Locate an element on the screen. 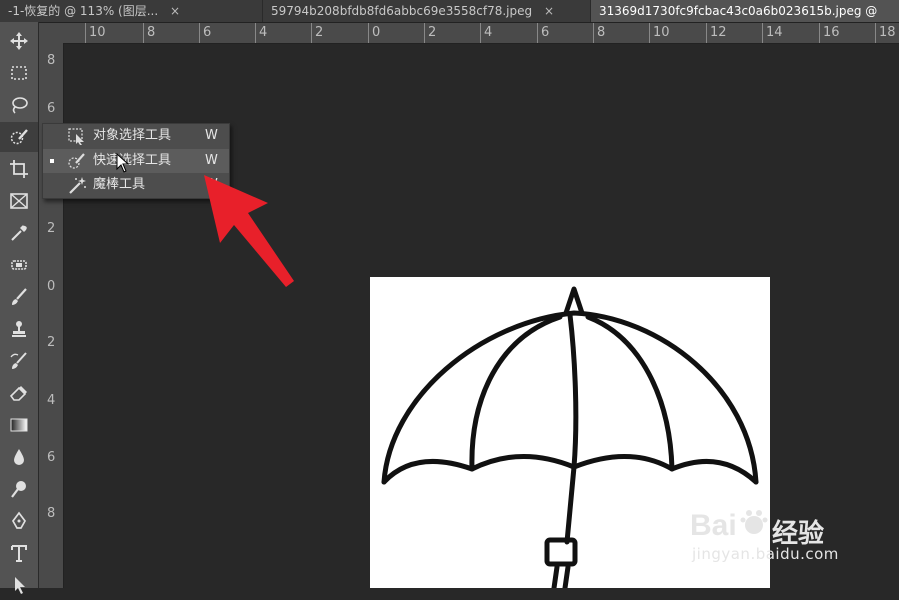 Image resolution: width=899 pixels, height=600 pixels. quick-selection-tool is located at coordinates (19, 137).